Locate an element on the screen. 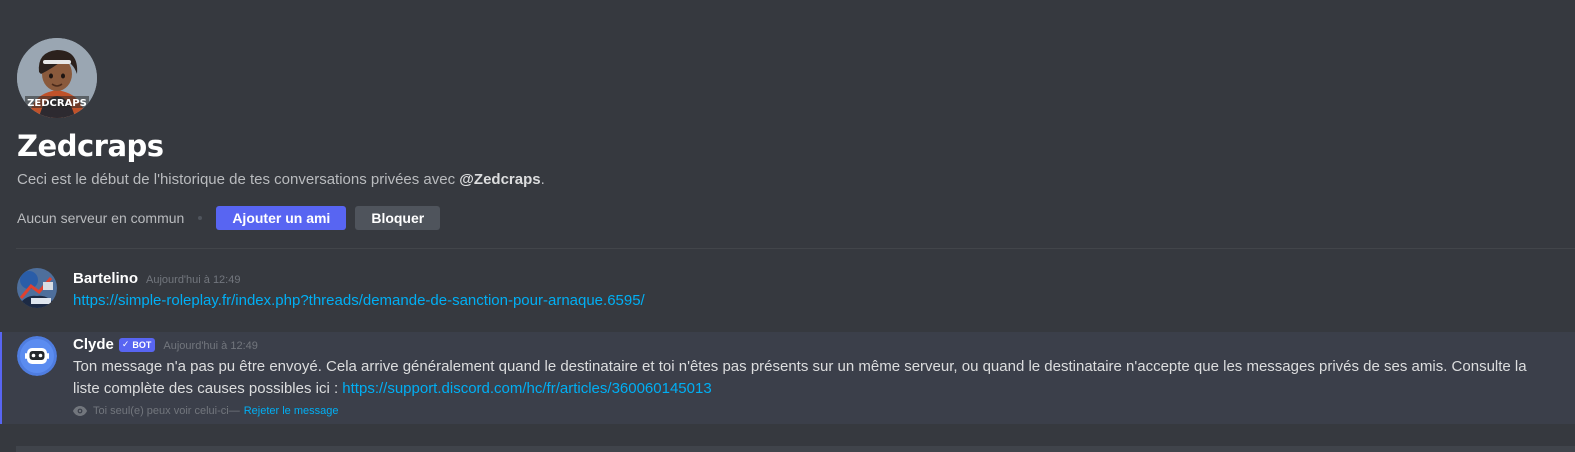 This screenshot has height=452, width=1575. message-author: Bartelino is located at coordinates (105, 278).